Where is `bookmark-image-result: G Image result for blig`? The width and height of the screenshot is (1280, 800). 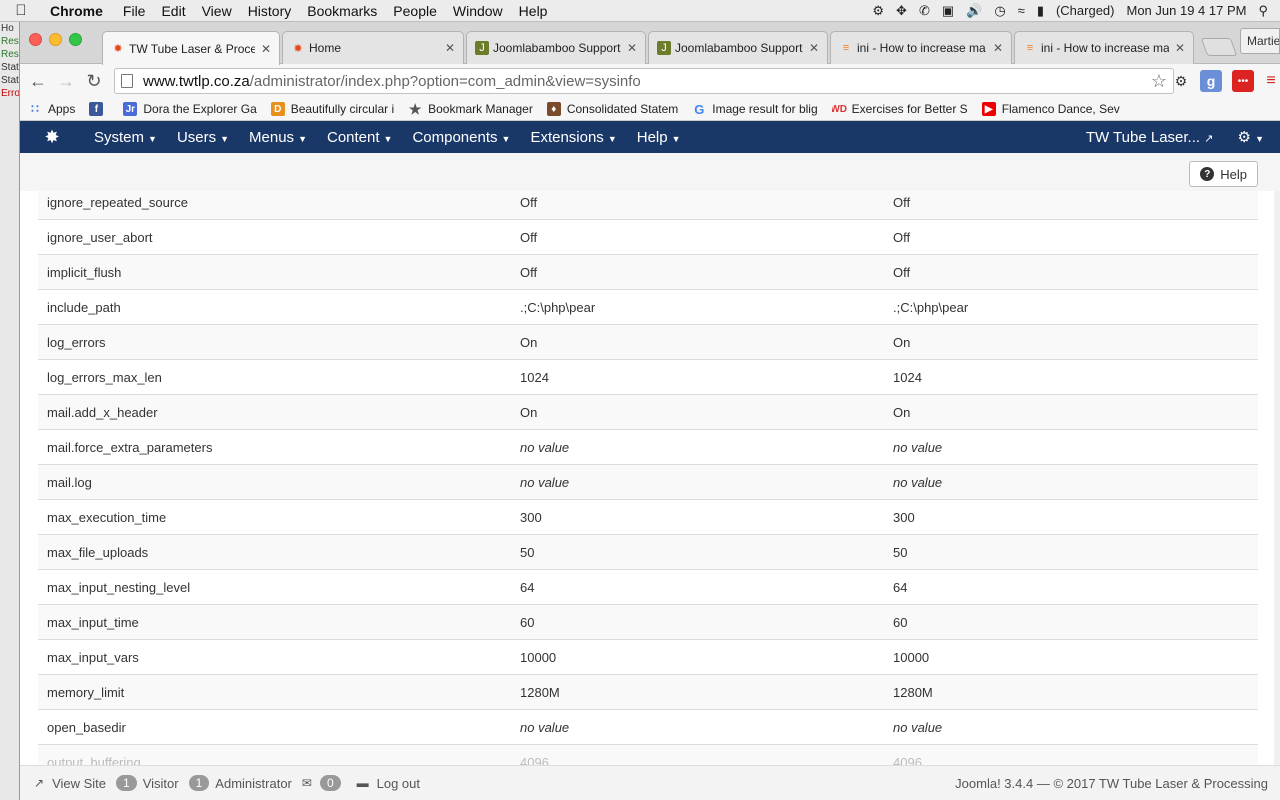 bookmark-image-result: G Image result for blig is located at coordinates (754, 109).